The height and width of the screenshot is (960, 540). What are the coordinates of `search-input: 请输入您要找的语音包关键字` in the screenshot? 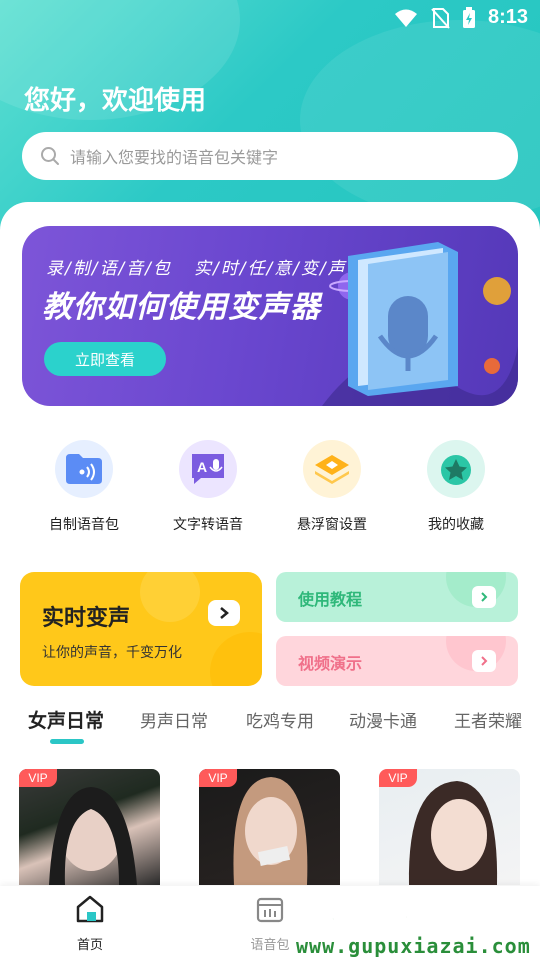 It's located at (270, 156).